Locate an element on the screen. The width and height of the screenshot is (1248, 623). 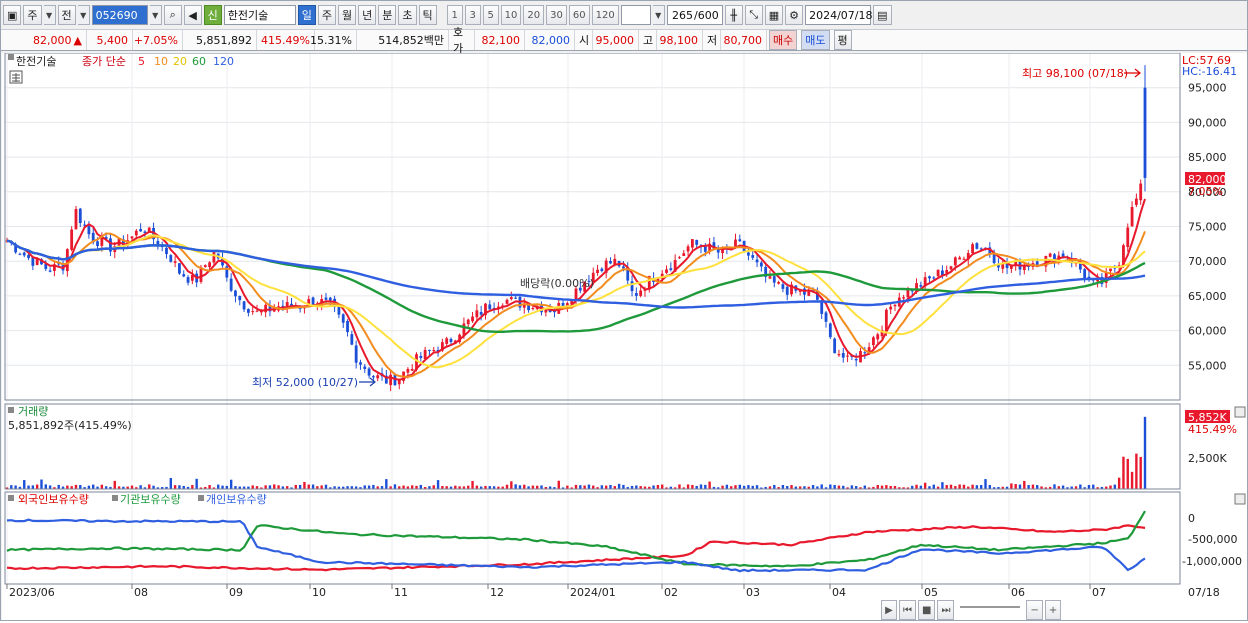
candle-icon: ╫ is located at coordinates (733, 15).